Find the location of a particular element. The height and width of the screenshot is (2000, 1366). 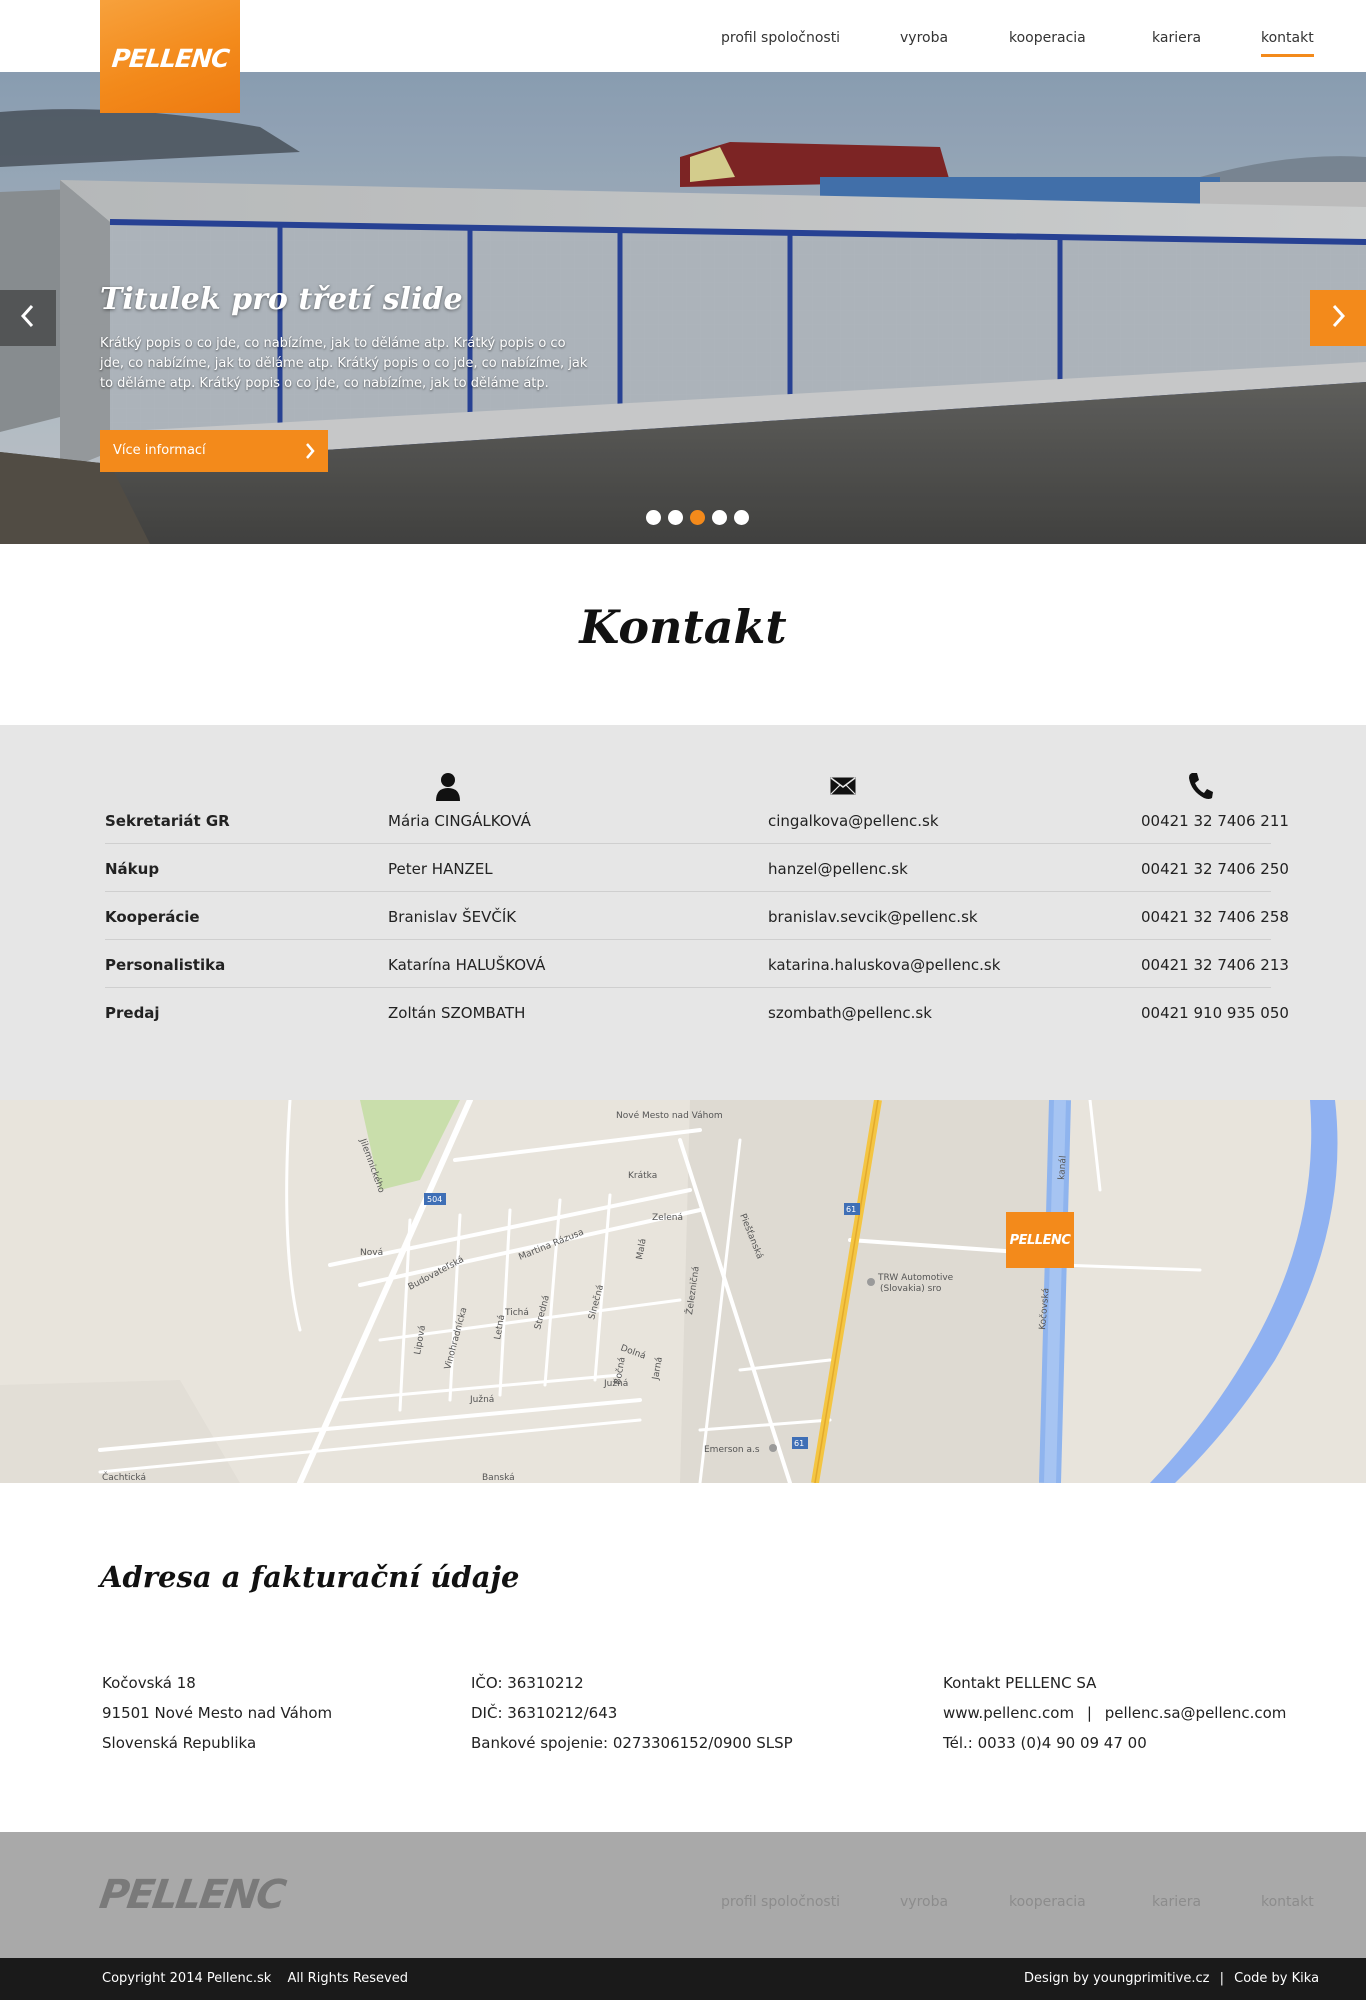

copyright: Copyright 2014 Pellenc.sk is located at coordinates (187, 1978).